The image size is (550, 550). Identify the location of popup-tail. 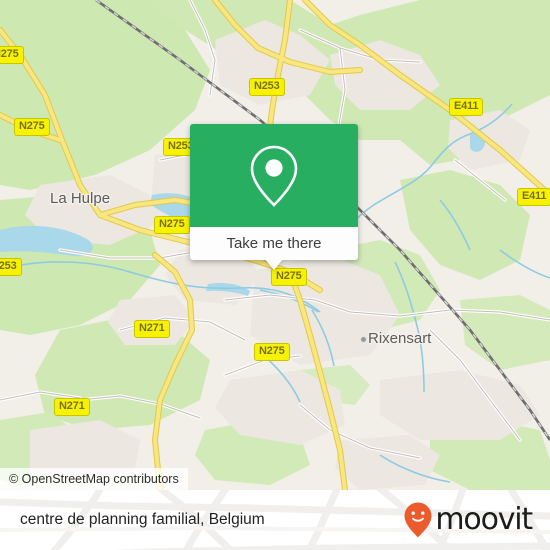
(274, 264).